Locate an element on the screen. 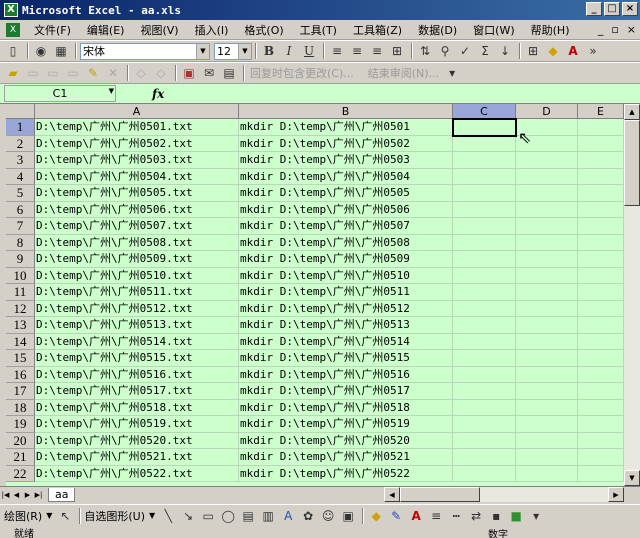 This screenshot has width=640, height=538. show-comment-icon: ✎ is located at coordinates (93, 73).